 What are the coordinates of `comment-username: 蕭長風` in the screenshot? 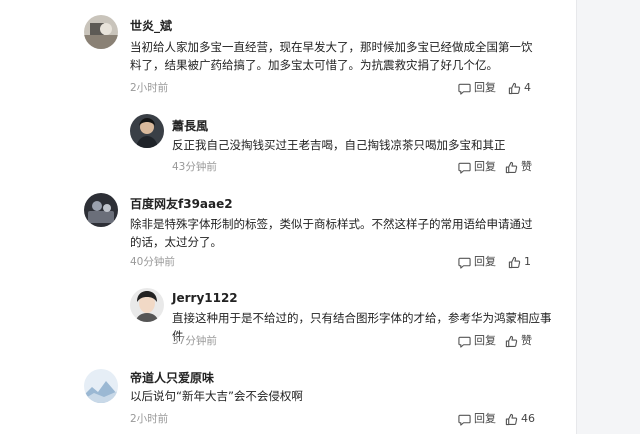 It's located at (190, 126).